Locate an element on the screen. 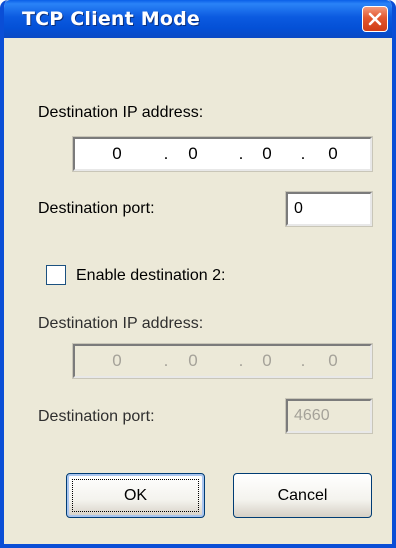 The height and width of the screenshot is (548, 396). enable-dest2-checkbox is located at coordinates (56, 275).